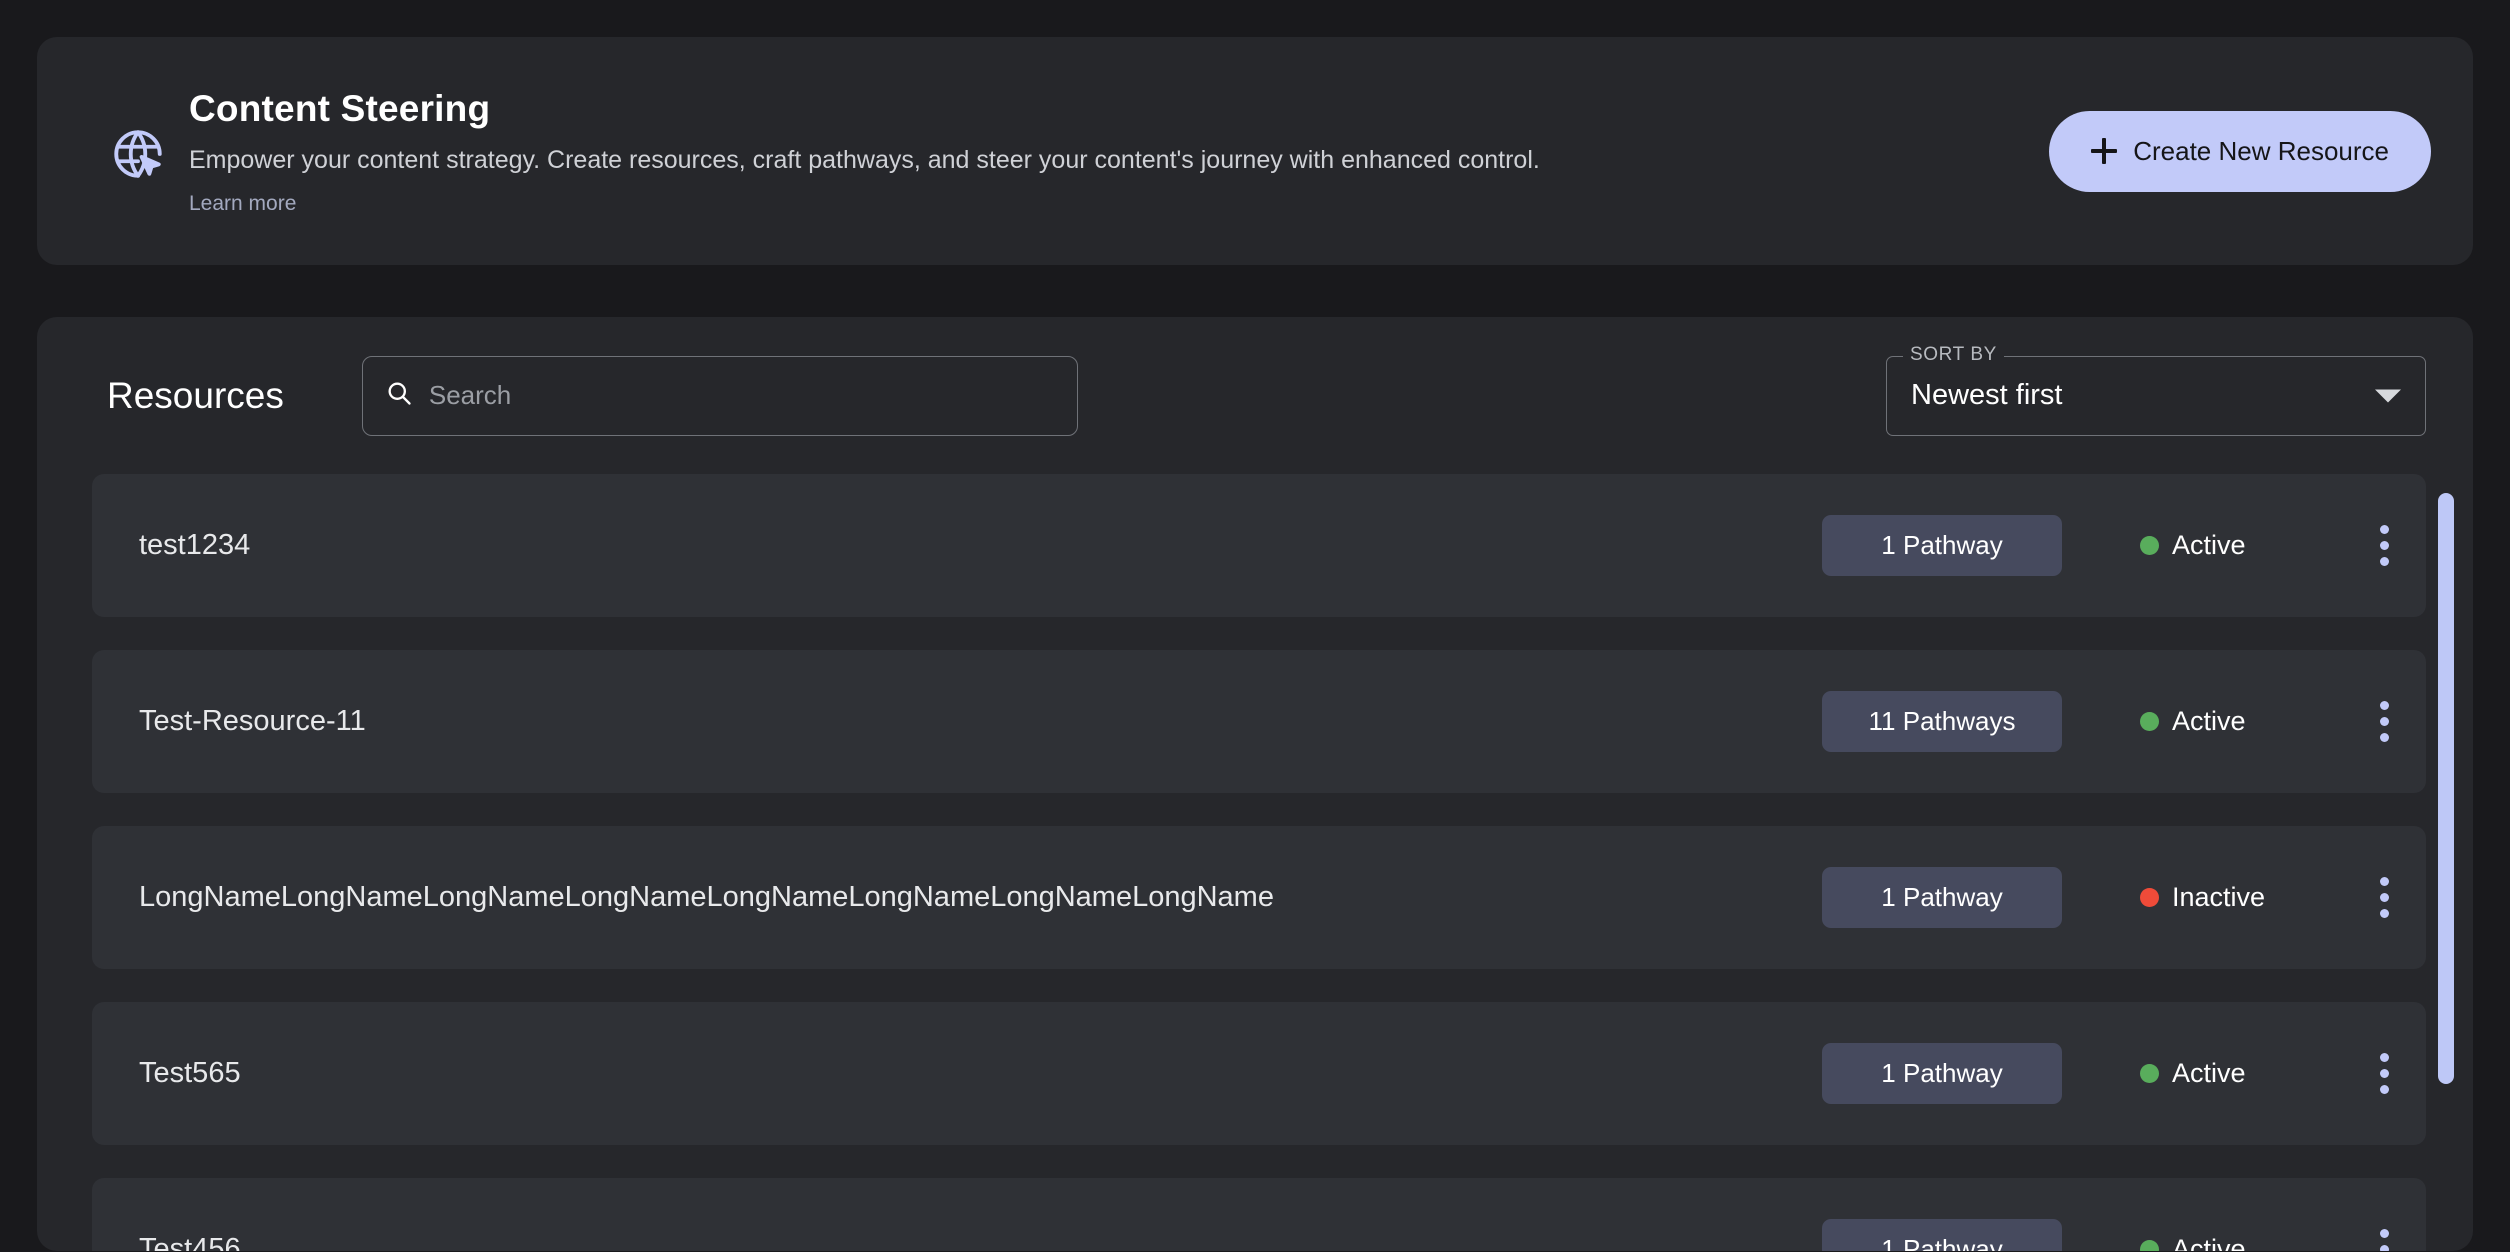  I want to click on resource-name: Test-Resource-11, so click(252, 721).